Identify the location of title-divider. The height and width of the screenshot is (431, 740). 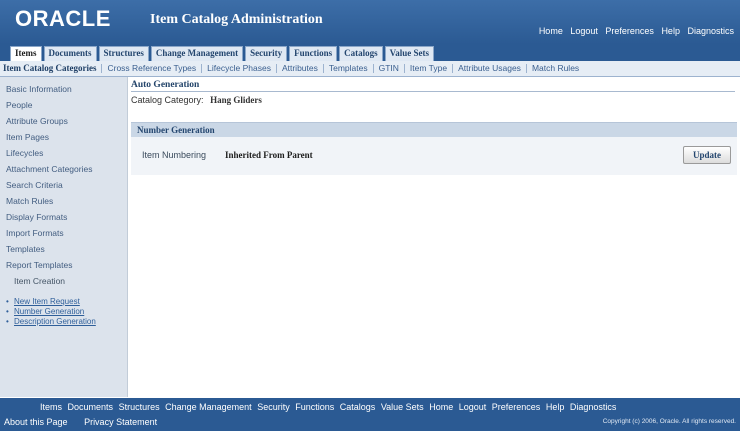
(433, 91).